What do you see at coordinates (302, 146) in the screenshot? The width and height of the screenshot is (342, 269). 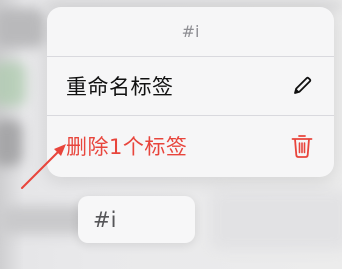 I see `trash-icon` at bounding box center [302, 146].